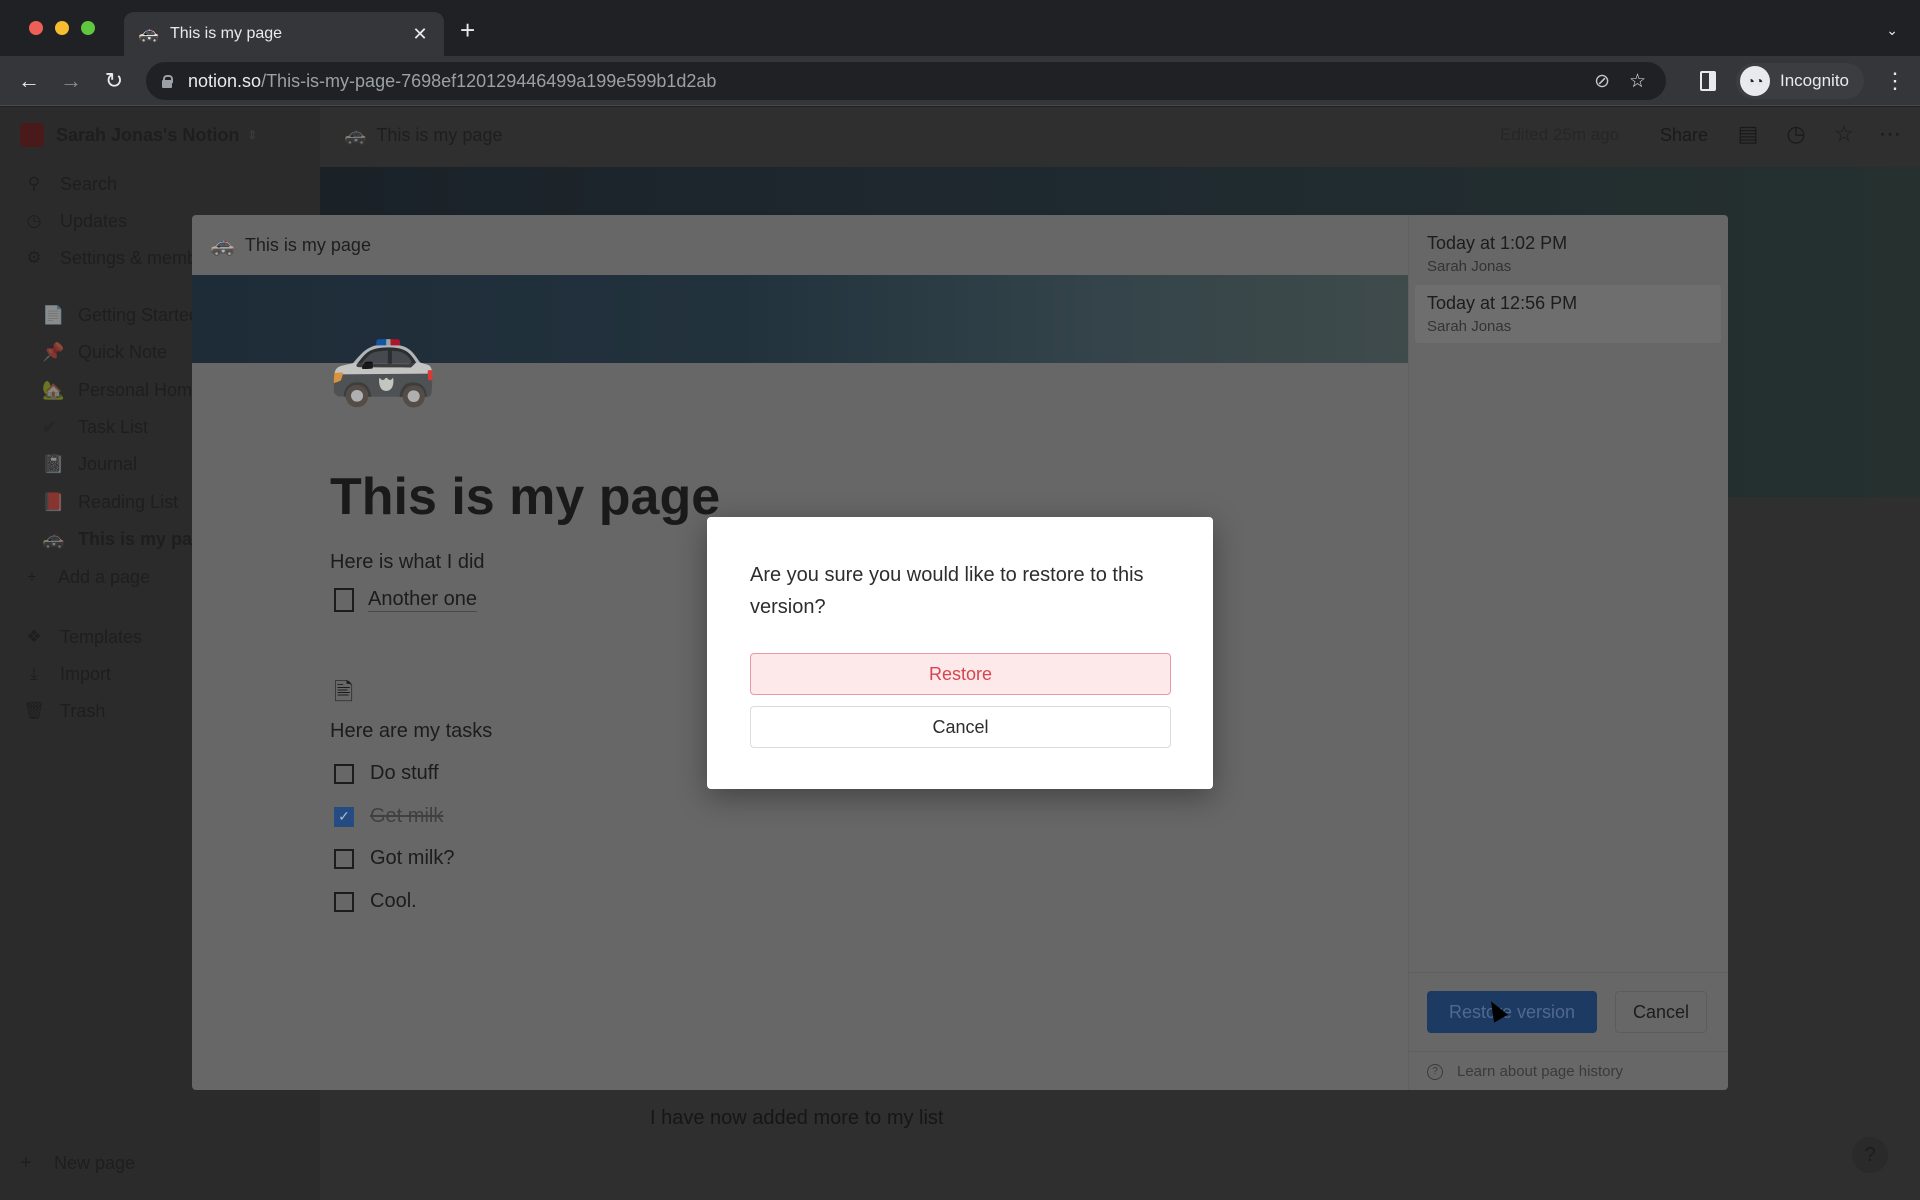  I want to click on restore-button: Restore, so click(960, 674).